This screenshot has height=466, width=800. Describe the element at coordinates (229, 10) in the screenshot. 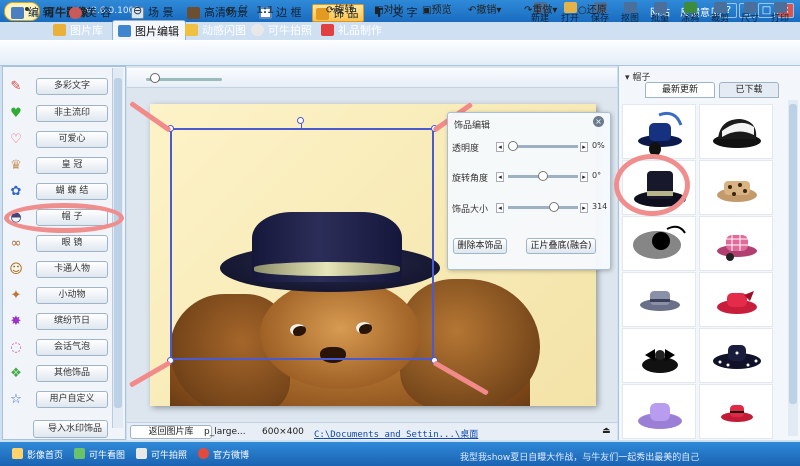

I see `zoom-in-icon: ⊕` at that location.